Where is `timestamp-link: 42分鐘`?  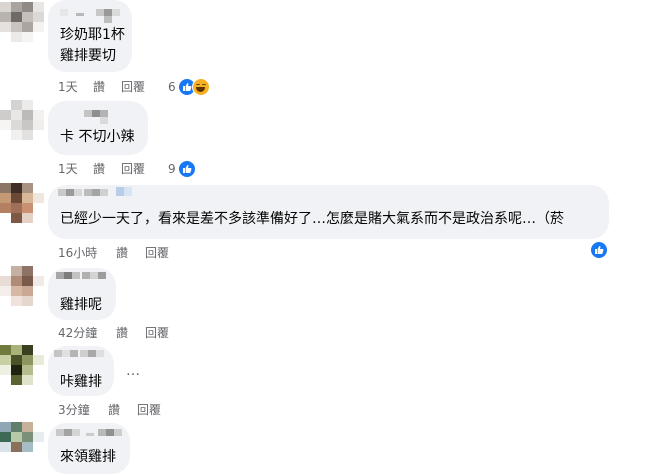 timestamp-link: 42分鐘 is located at coordinates (77, 333).